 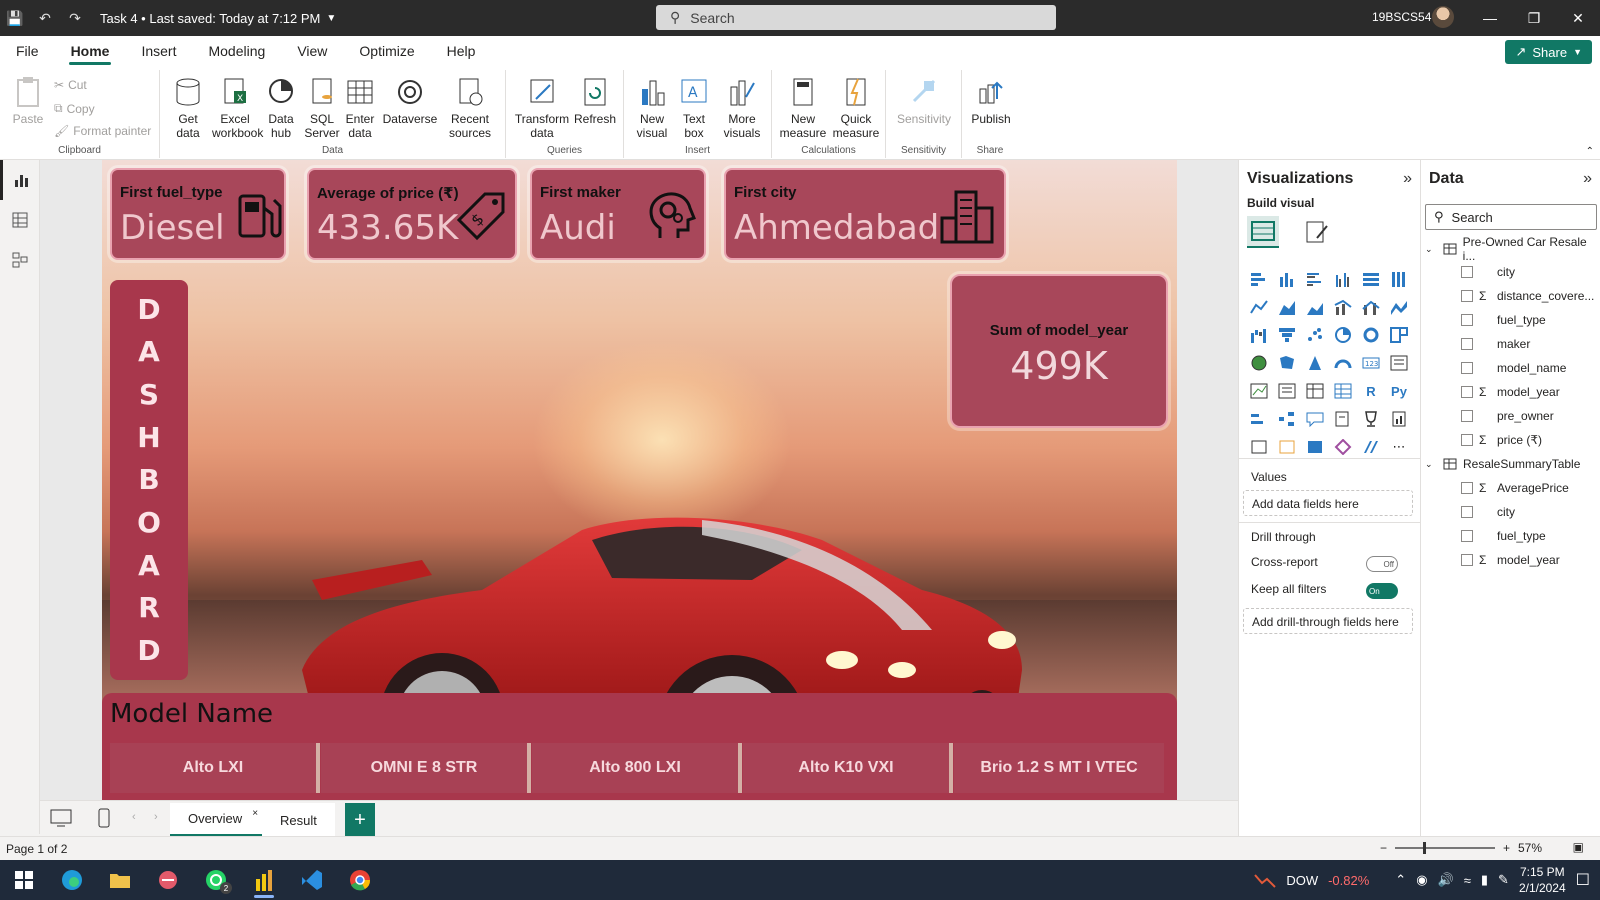 I want to click on table-view-icon, so click(x=20, y=220).